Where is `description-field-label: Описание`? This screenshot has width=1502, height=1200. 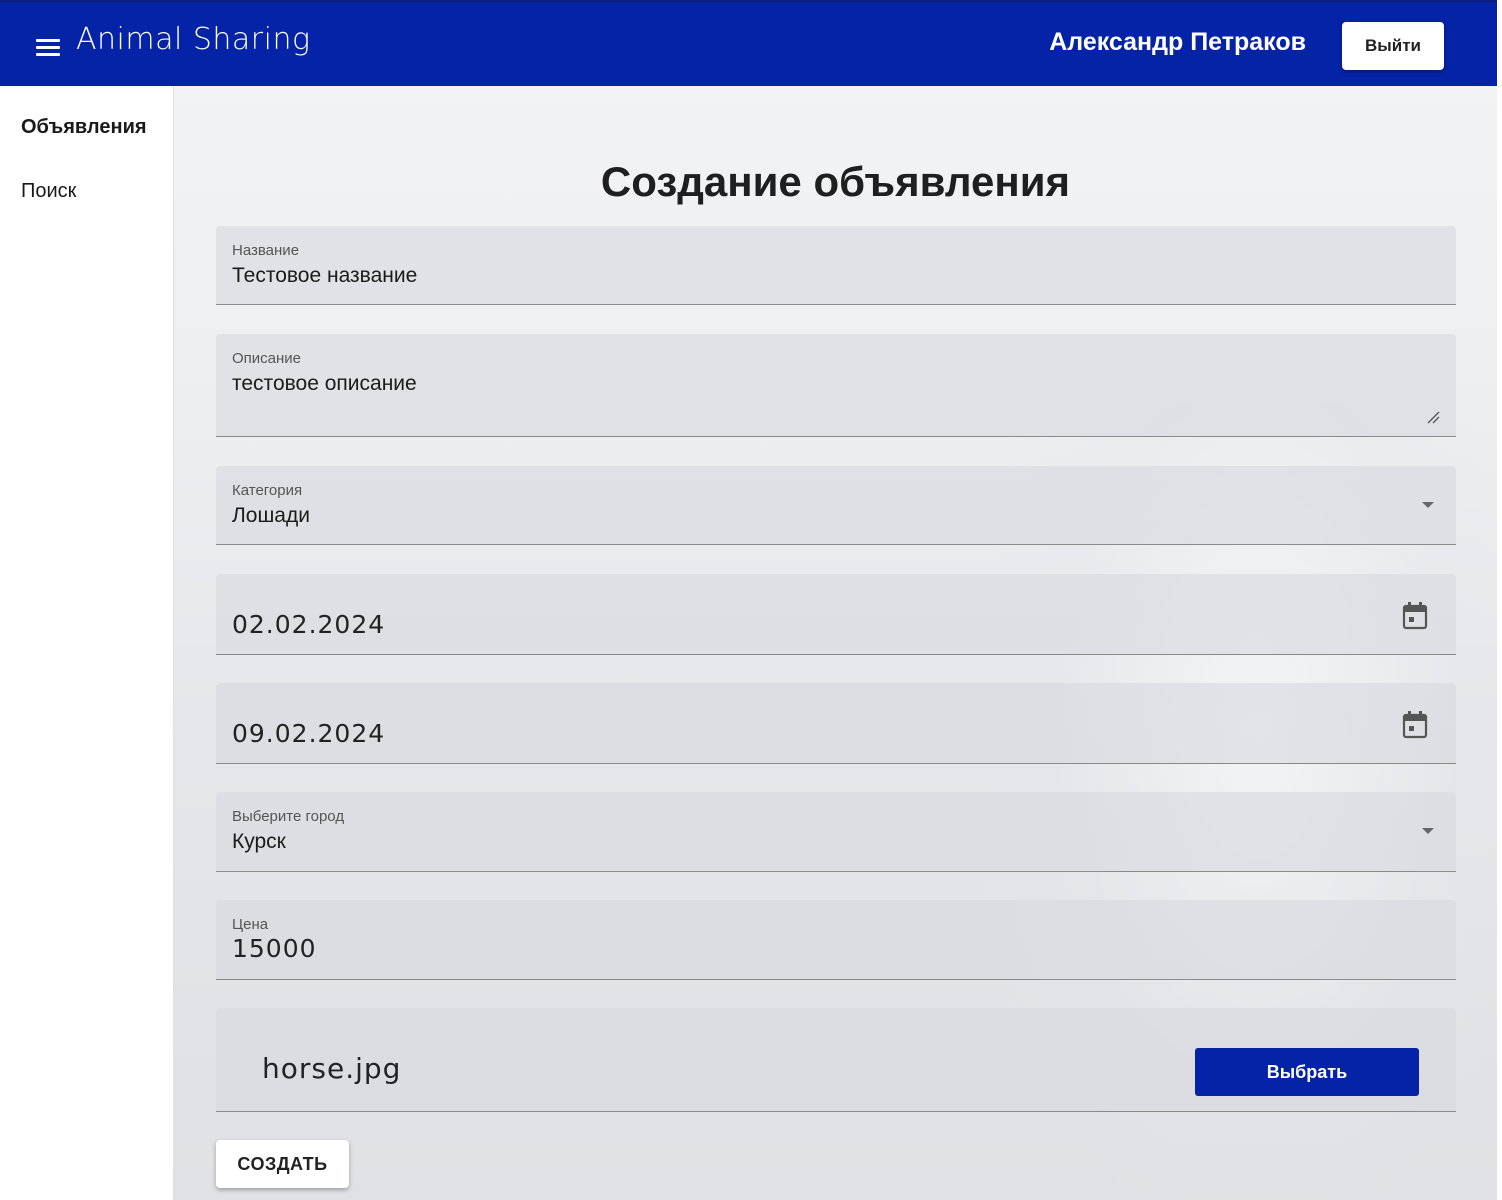 description-field-label: Описание is located at coordinates (267, 358).